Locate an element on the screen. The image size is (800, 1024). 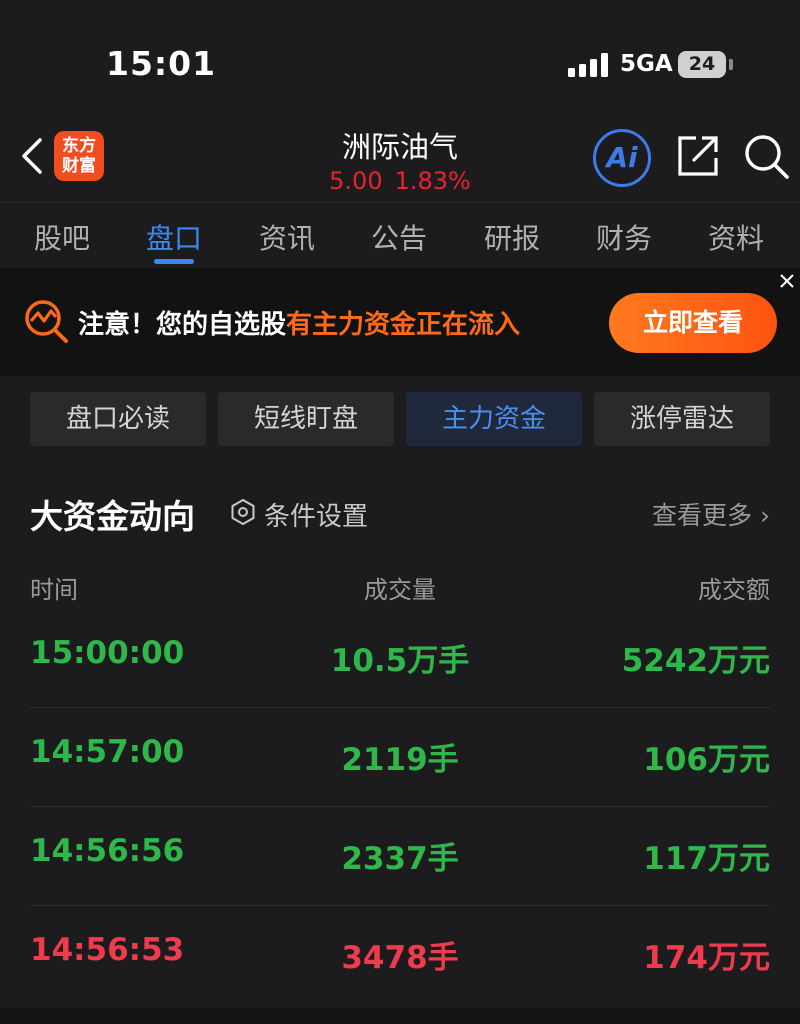
stock-price: 5.00 is located at coordinates (356, 181).